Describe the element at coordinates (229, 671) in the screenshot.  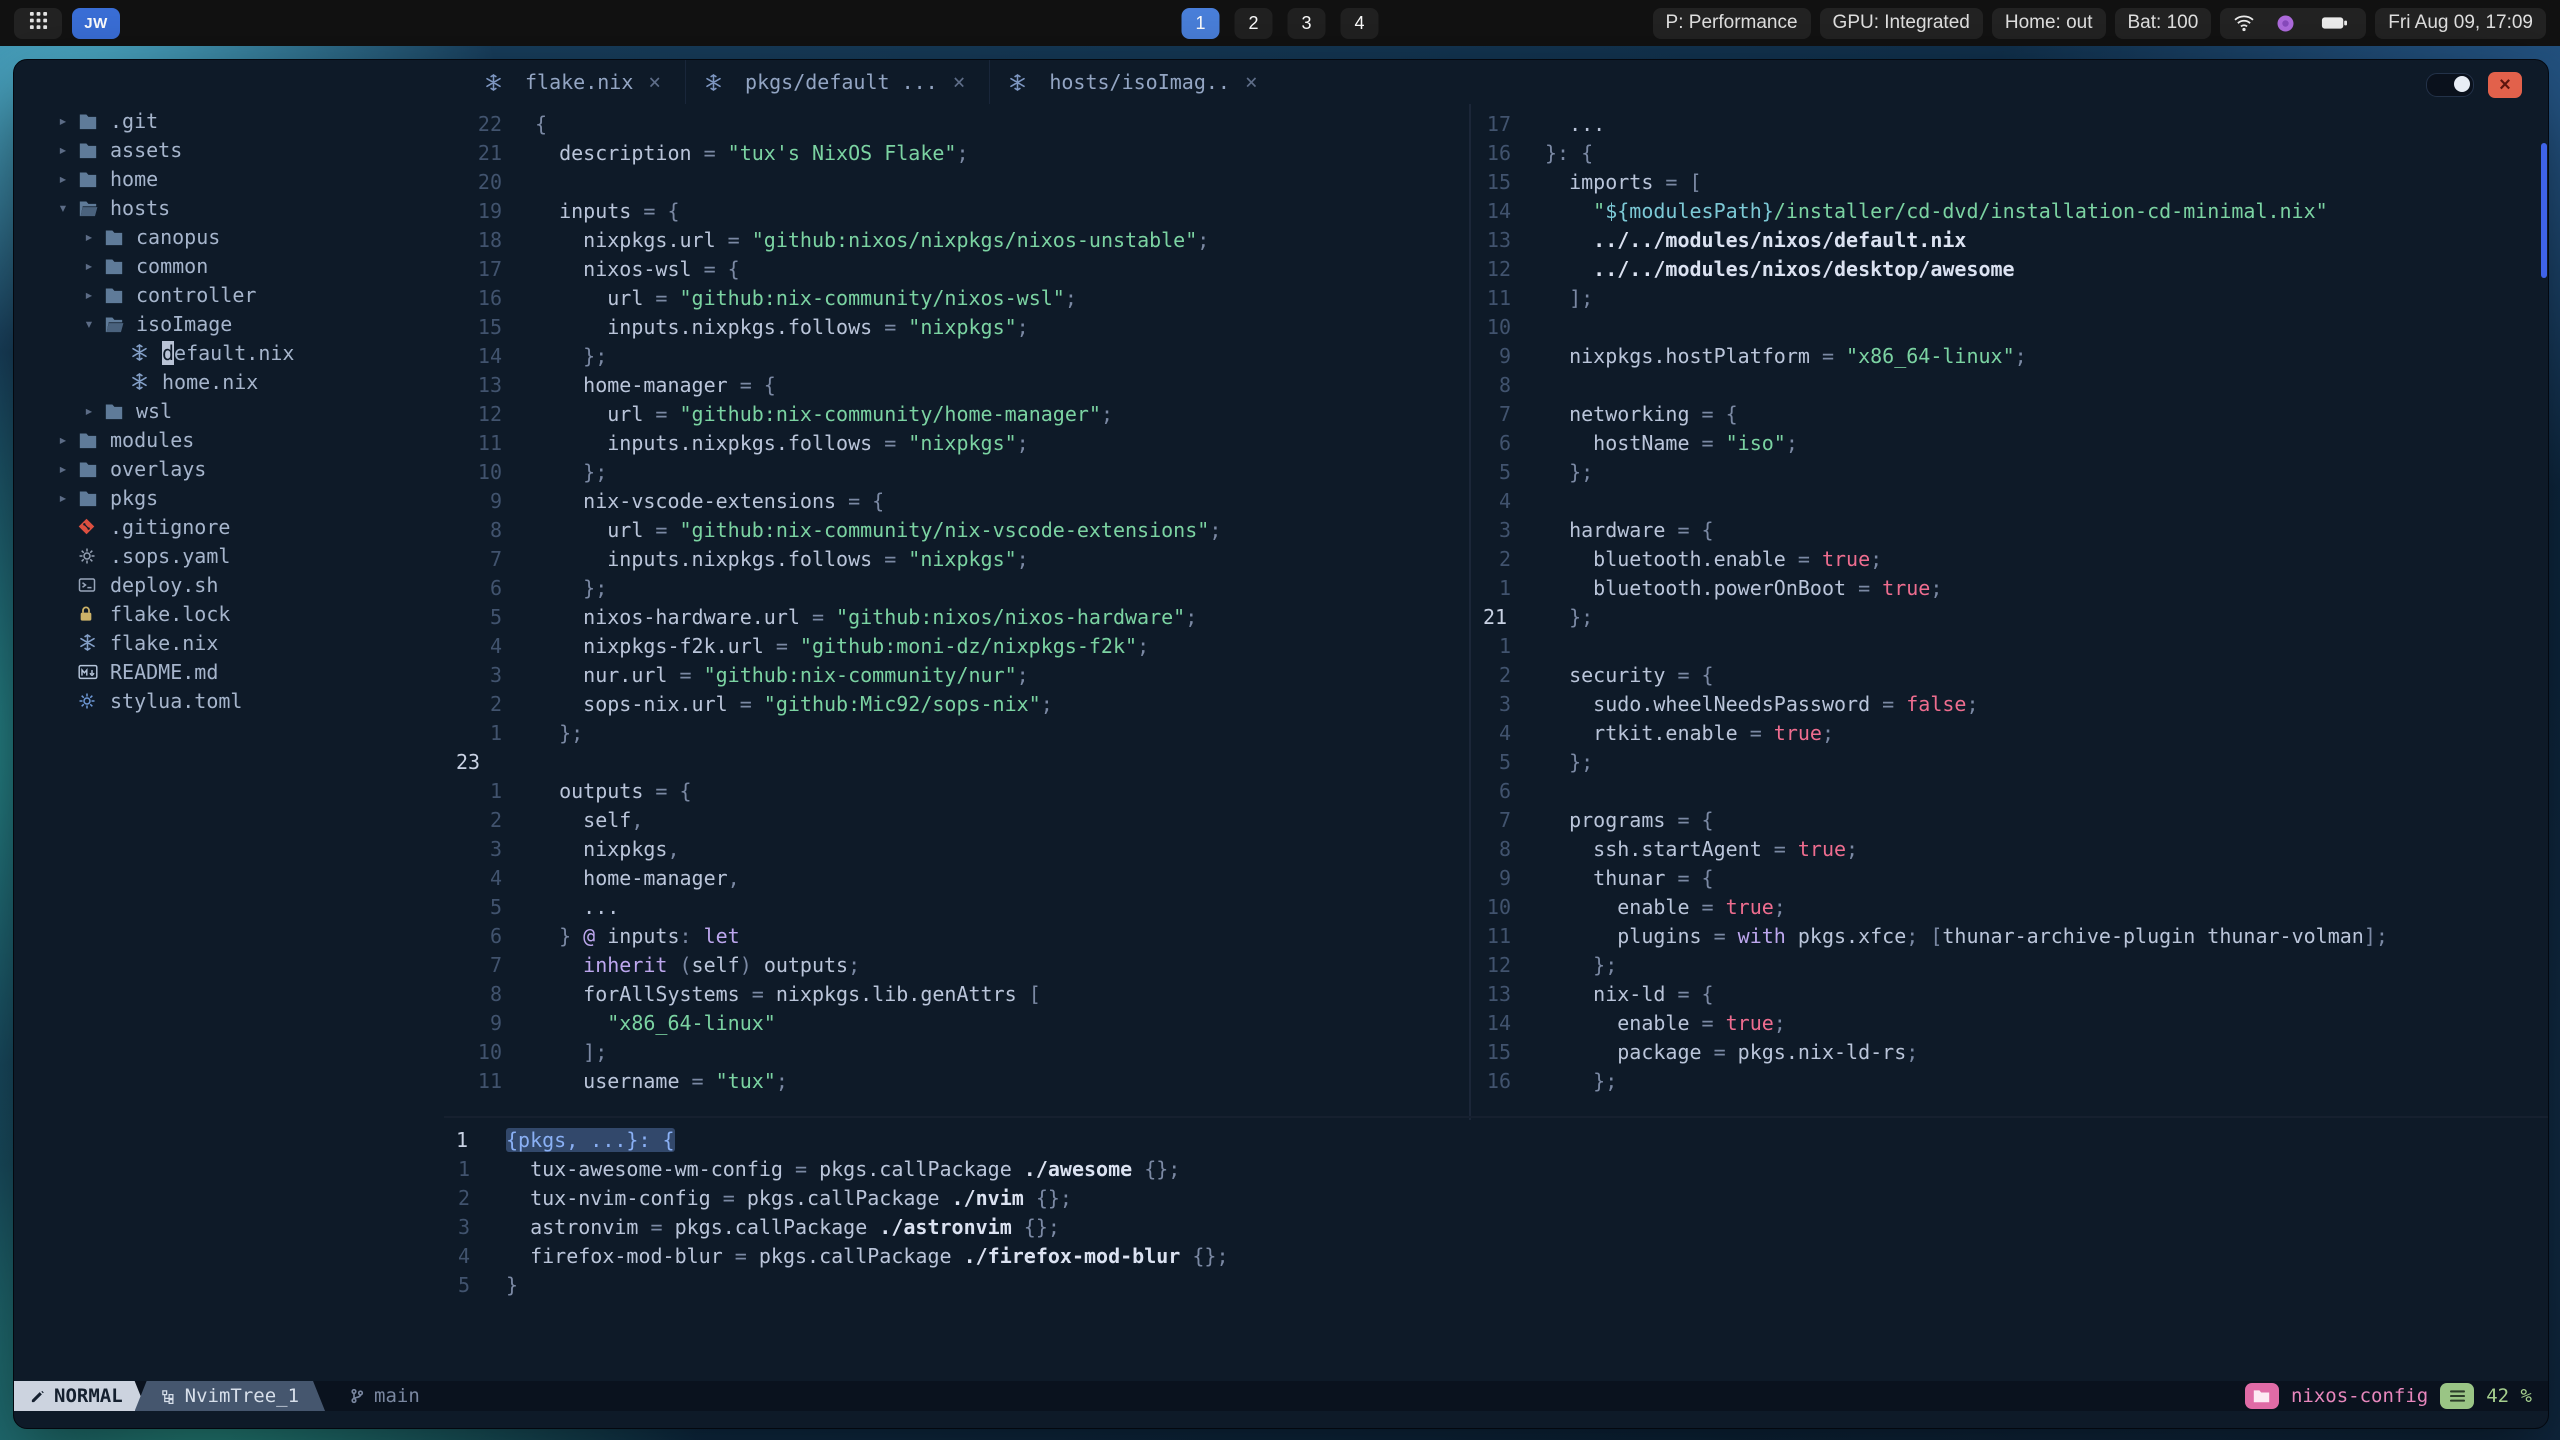
I see `tree-item-readme-md: README.md` at that location.